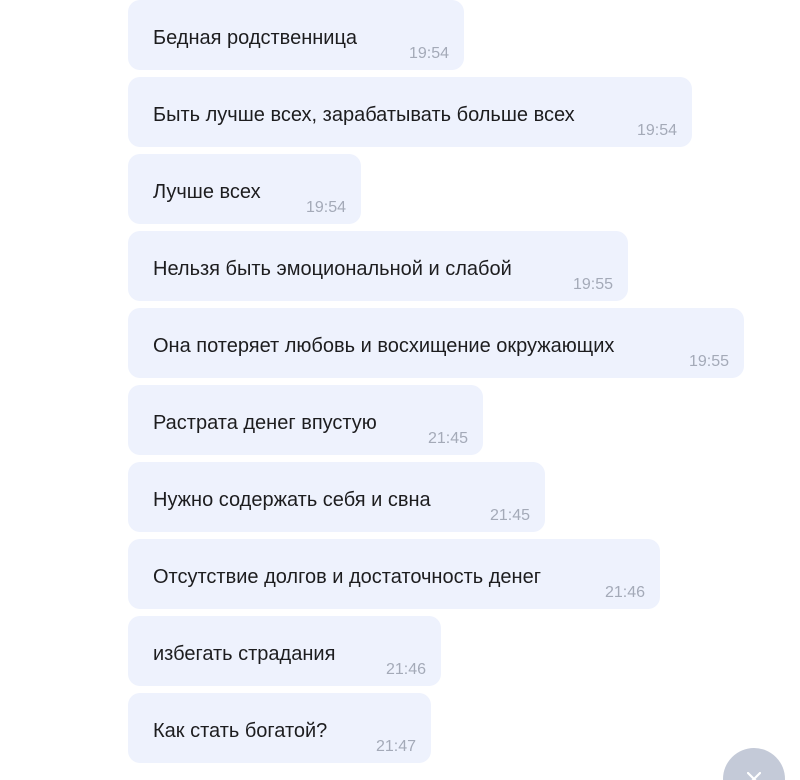 Image resolution: width=800 pixels, height=780 pixels. I want to click on message-text: Отсутствие долгов и достаточность денег, so click(347, 577).